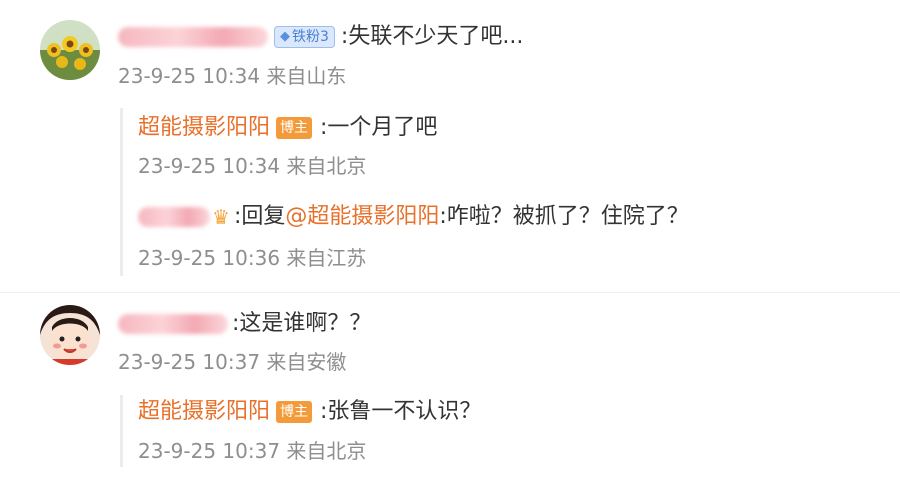 This screenshot has width=900, height=491. I want to click on reply-meta: 23-9-25 10:34 来自北京, so click(252, 166).